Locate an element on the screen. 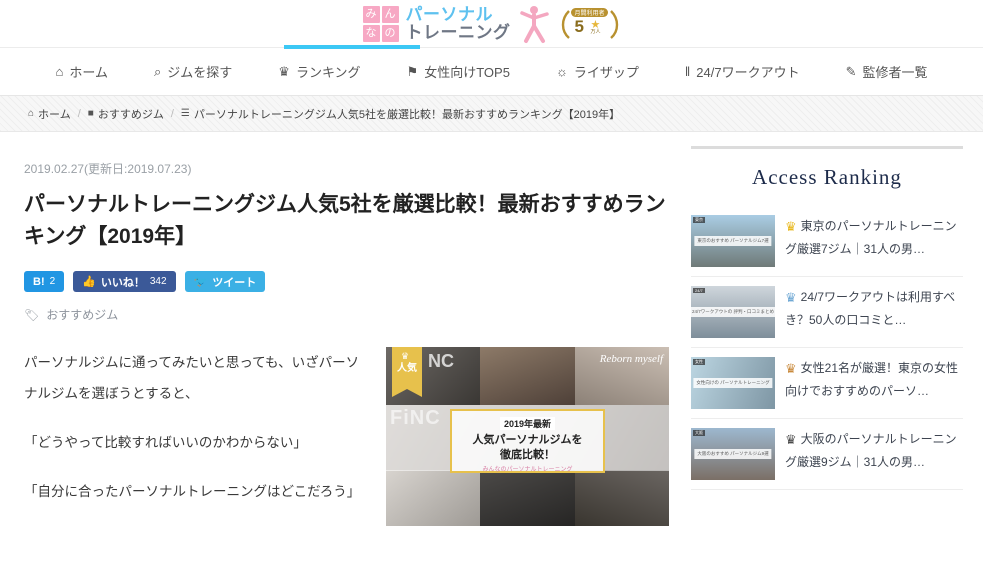  watermark-nc: NC is located at coordinates (441, 361).